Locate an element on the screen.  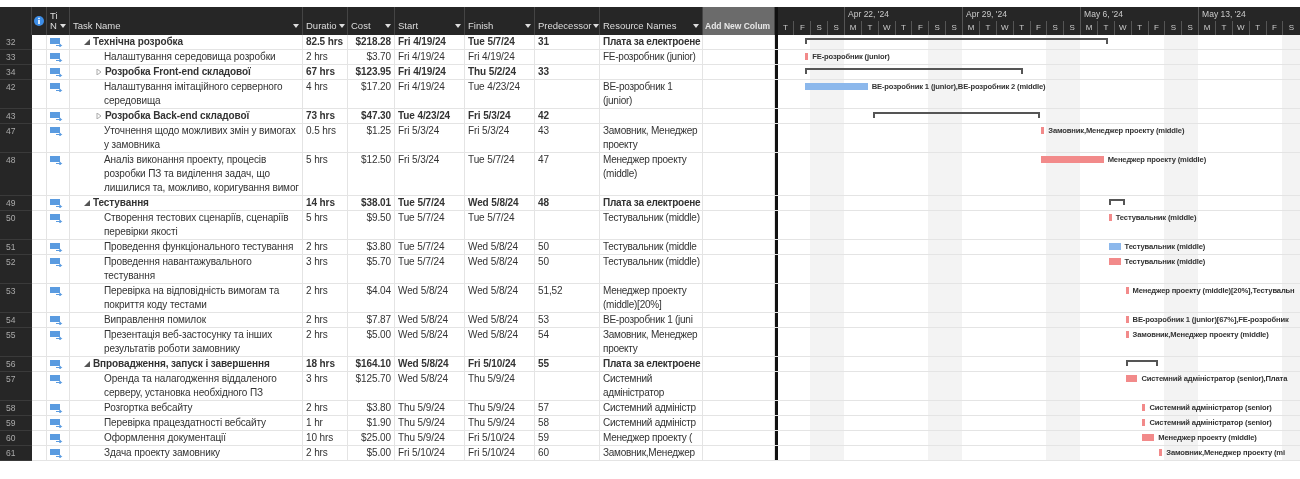
row-number: 42 is located at coordinates (11, 87).